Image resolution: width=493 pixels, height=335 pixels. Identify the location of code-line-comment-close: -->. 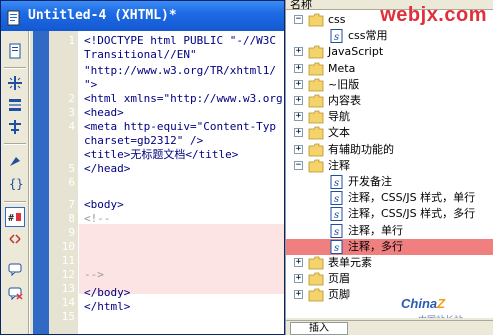
(94, 274).